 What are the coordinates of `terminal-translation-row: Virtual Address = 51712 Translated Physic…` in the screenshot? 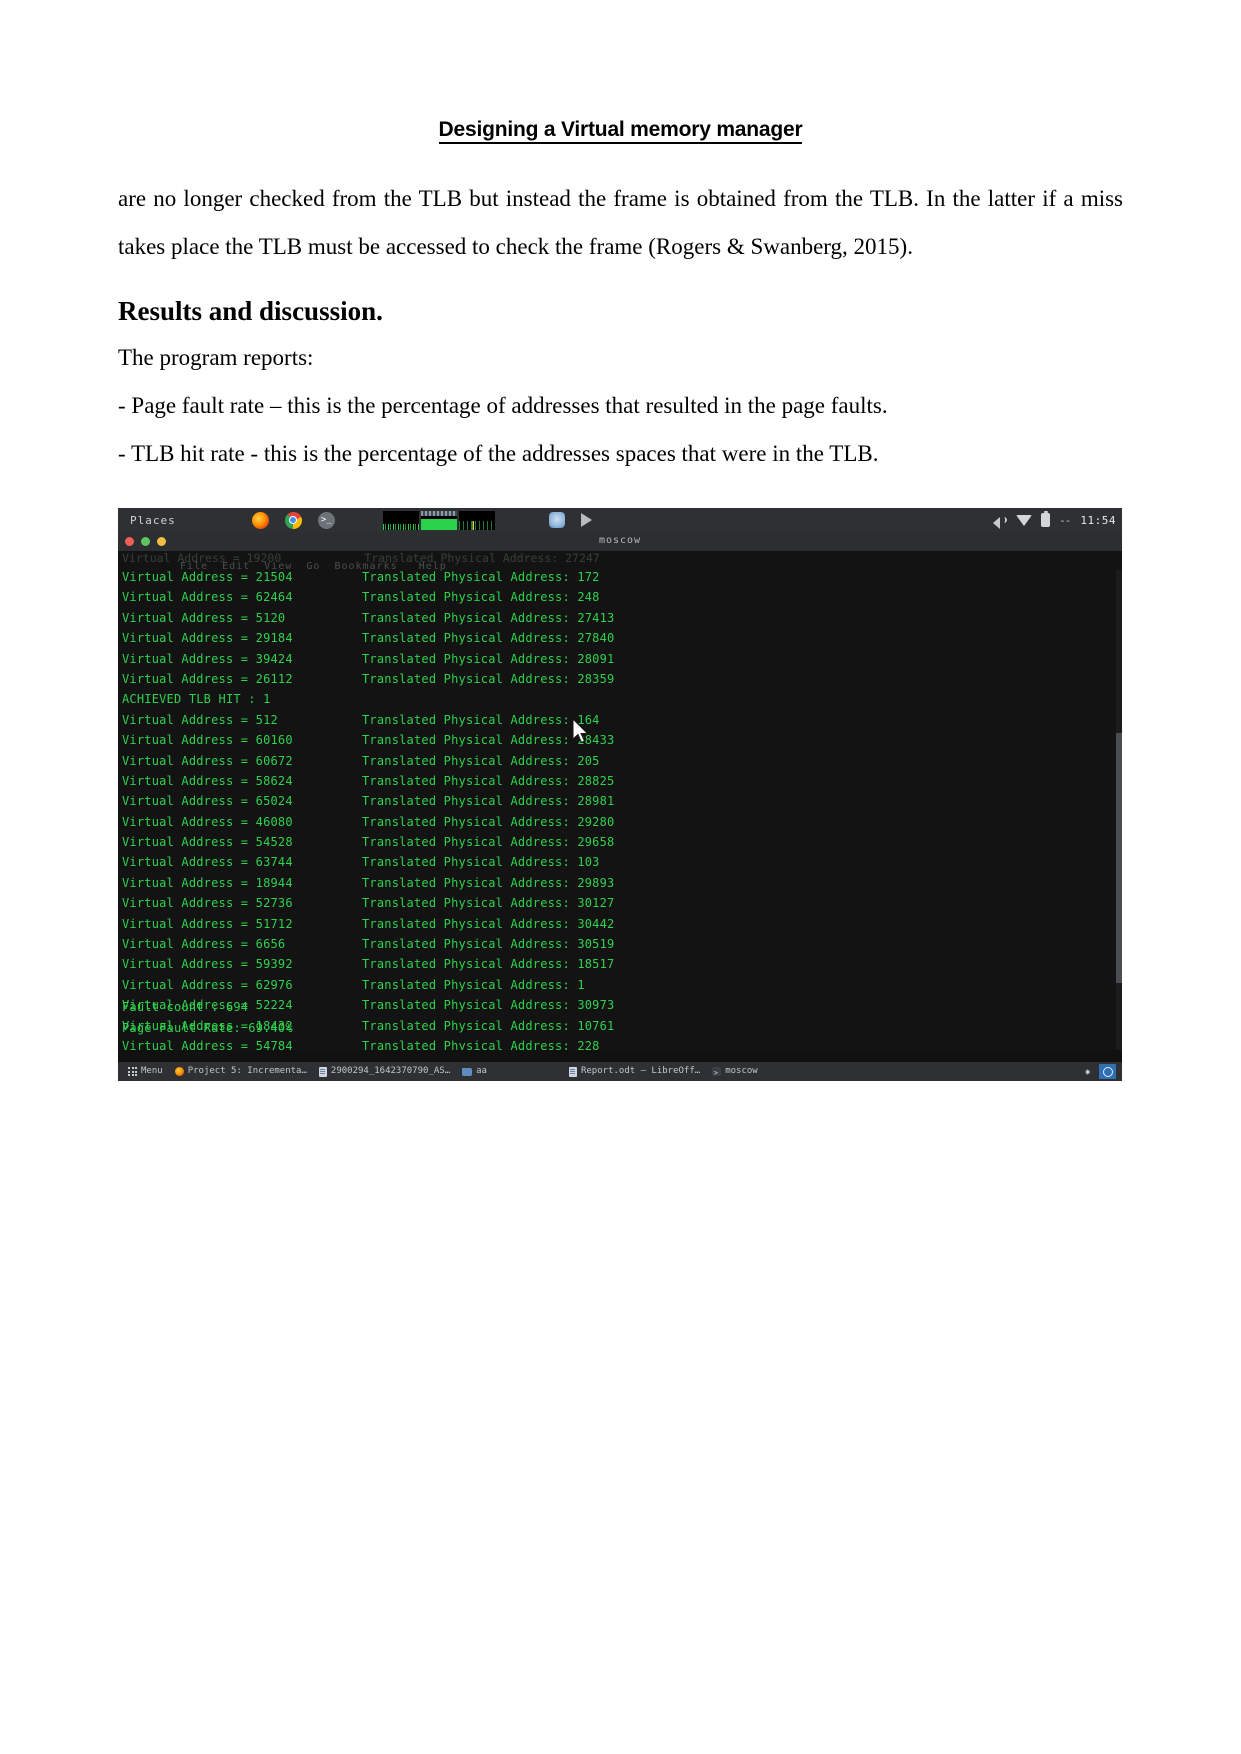 It's located at (618, 924).